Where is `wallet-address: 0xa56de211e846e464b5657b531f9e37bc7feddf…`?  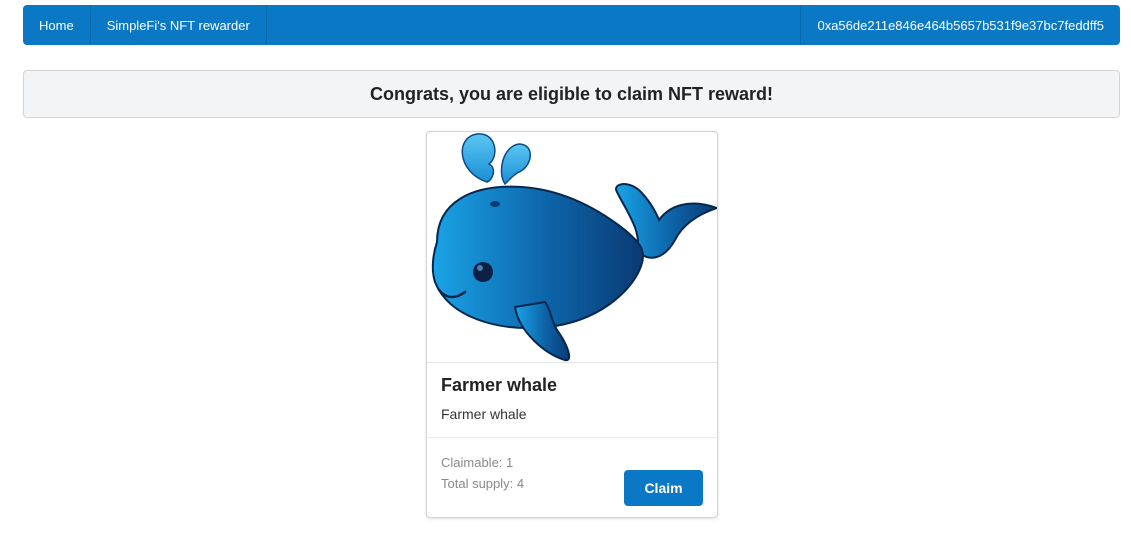 wallet-address: 0xa56de211e846e464b5657b531f9e37bc7feddf… is located at coordinates (960, 25).